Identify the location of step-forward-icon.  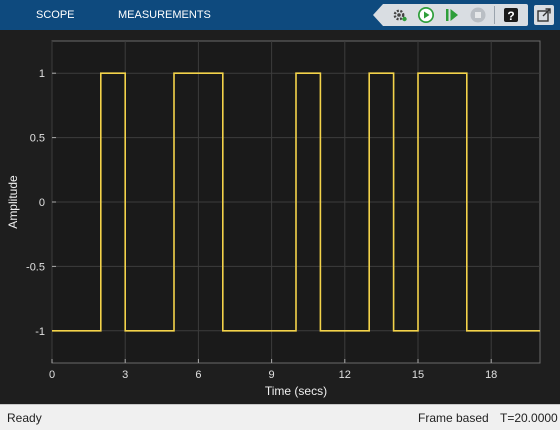
(452, 15).